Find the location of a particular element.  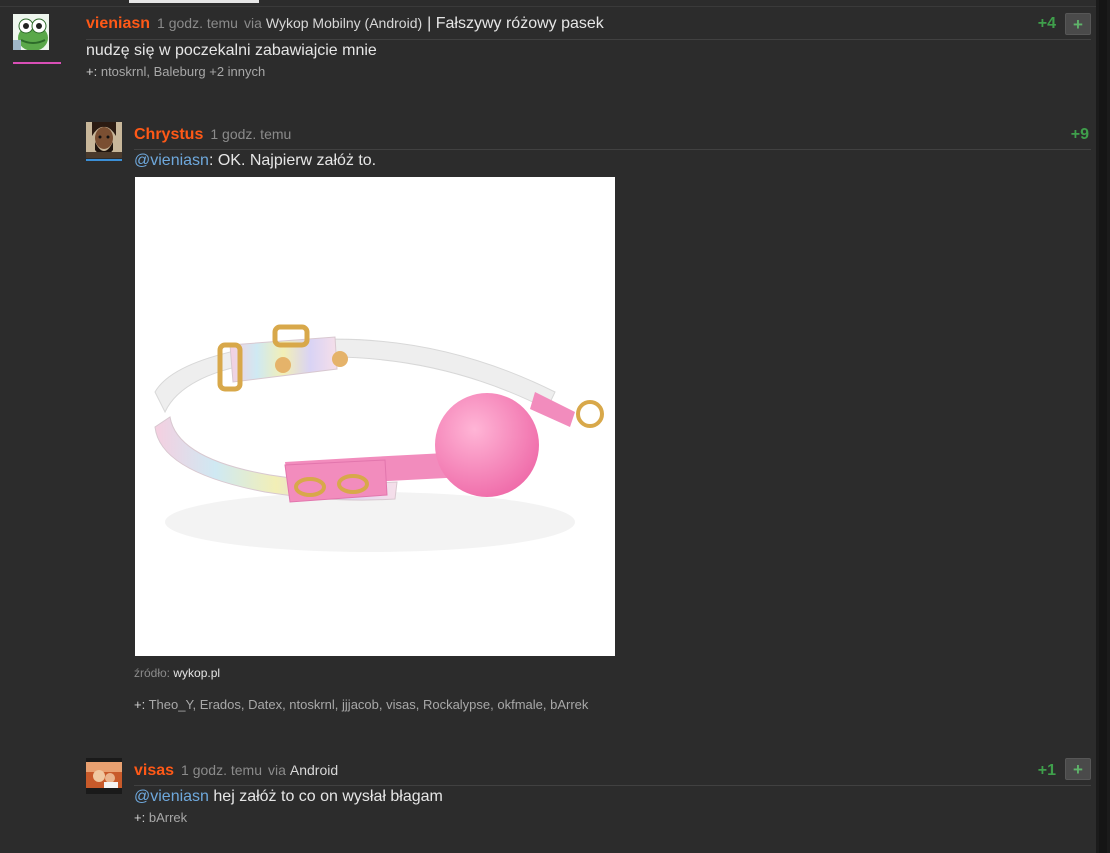

entry-score: +4 is located at coordinates (1046, 23).